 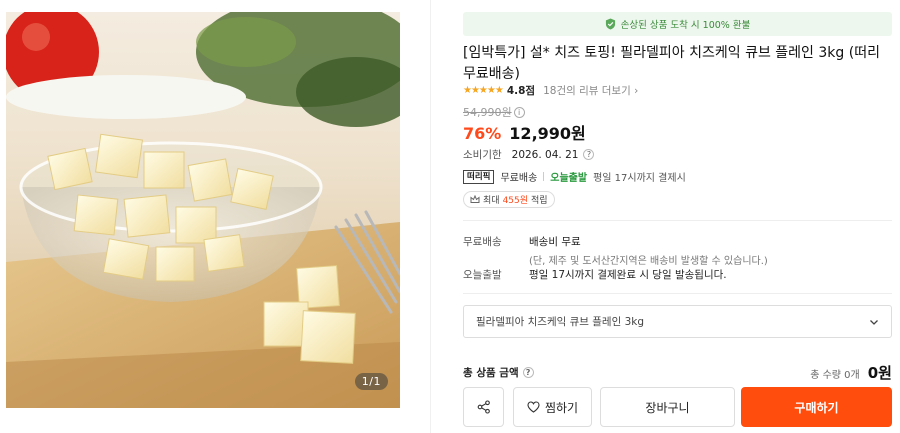 I want to click on refund-notice: 손상된 상품 도착 시 100% 환불, so click(x=677, y=24).